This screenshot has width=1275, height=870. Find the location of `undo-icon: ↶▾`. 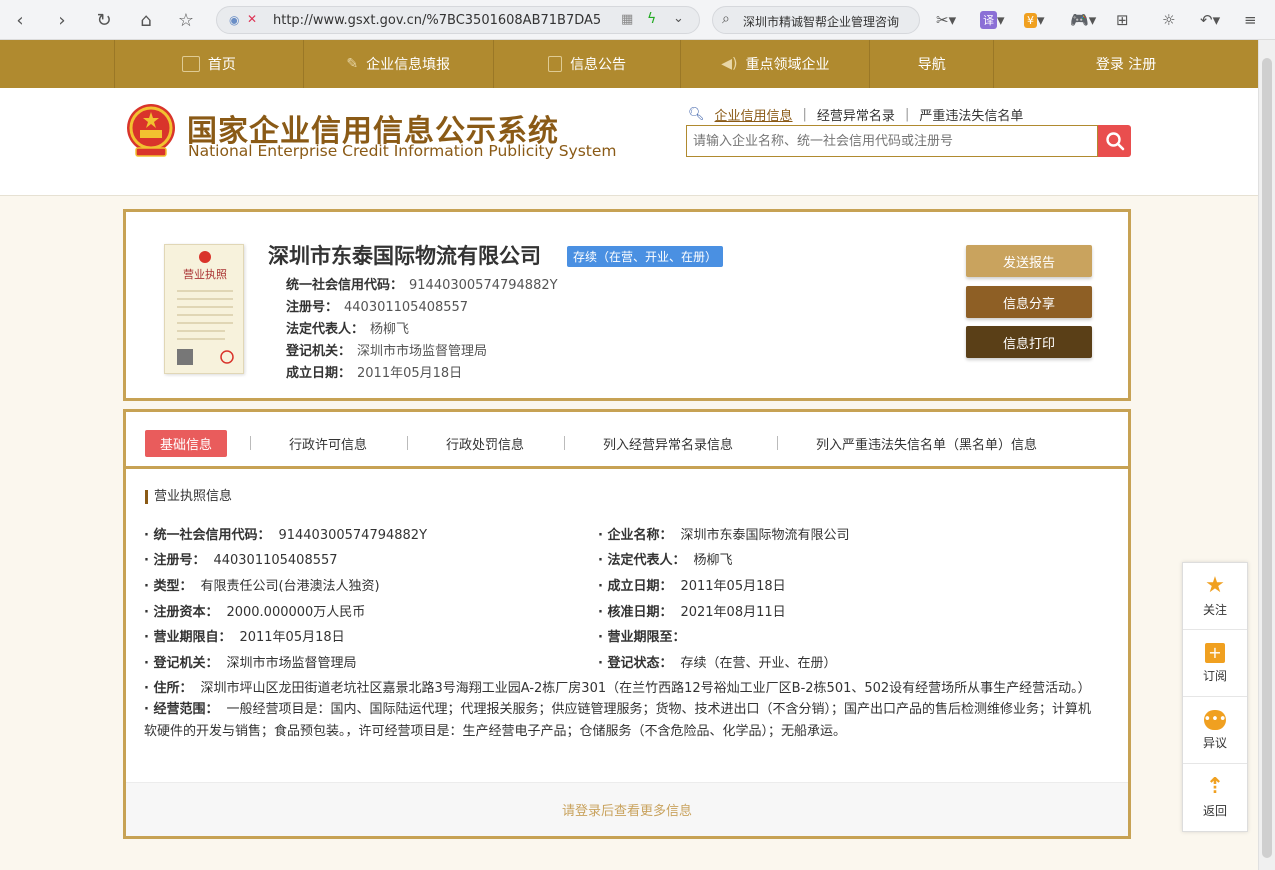

undo-icon: ↶▾ is located at coordinates (1210, 20).